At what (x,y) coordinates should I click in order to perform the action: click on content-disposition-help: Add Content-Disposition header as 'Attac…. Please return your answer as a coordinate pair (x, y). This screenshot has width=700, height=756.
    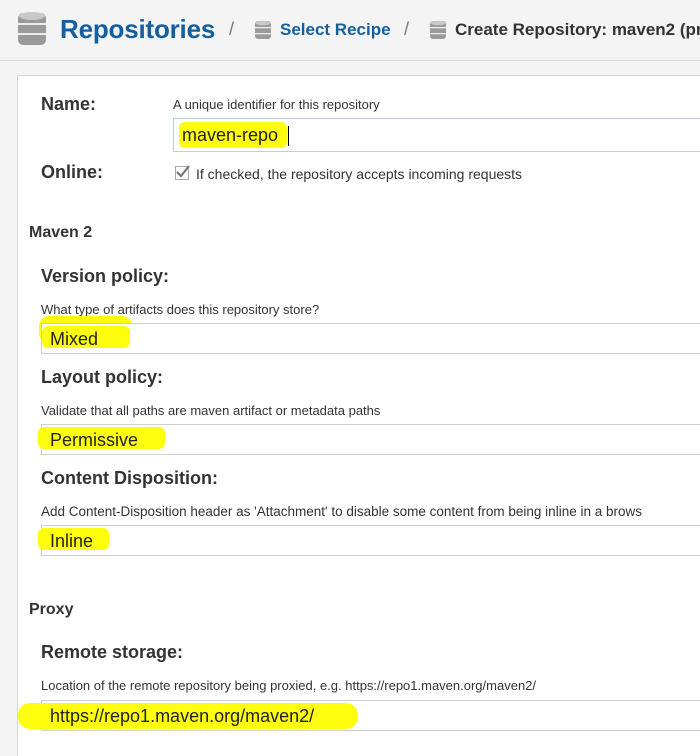
    Looking at the image, I should click on (341, 511).